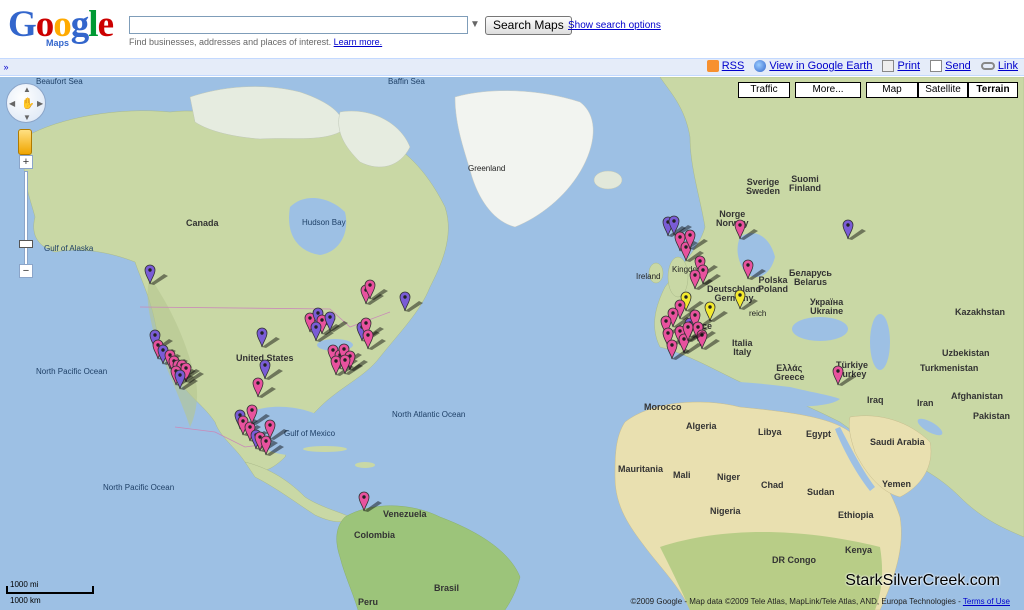 Image resolution: width=1024 pixels, height=610 pixels. I want to click on map-label: Libya, so click(770, 432).